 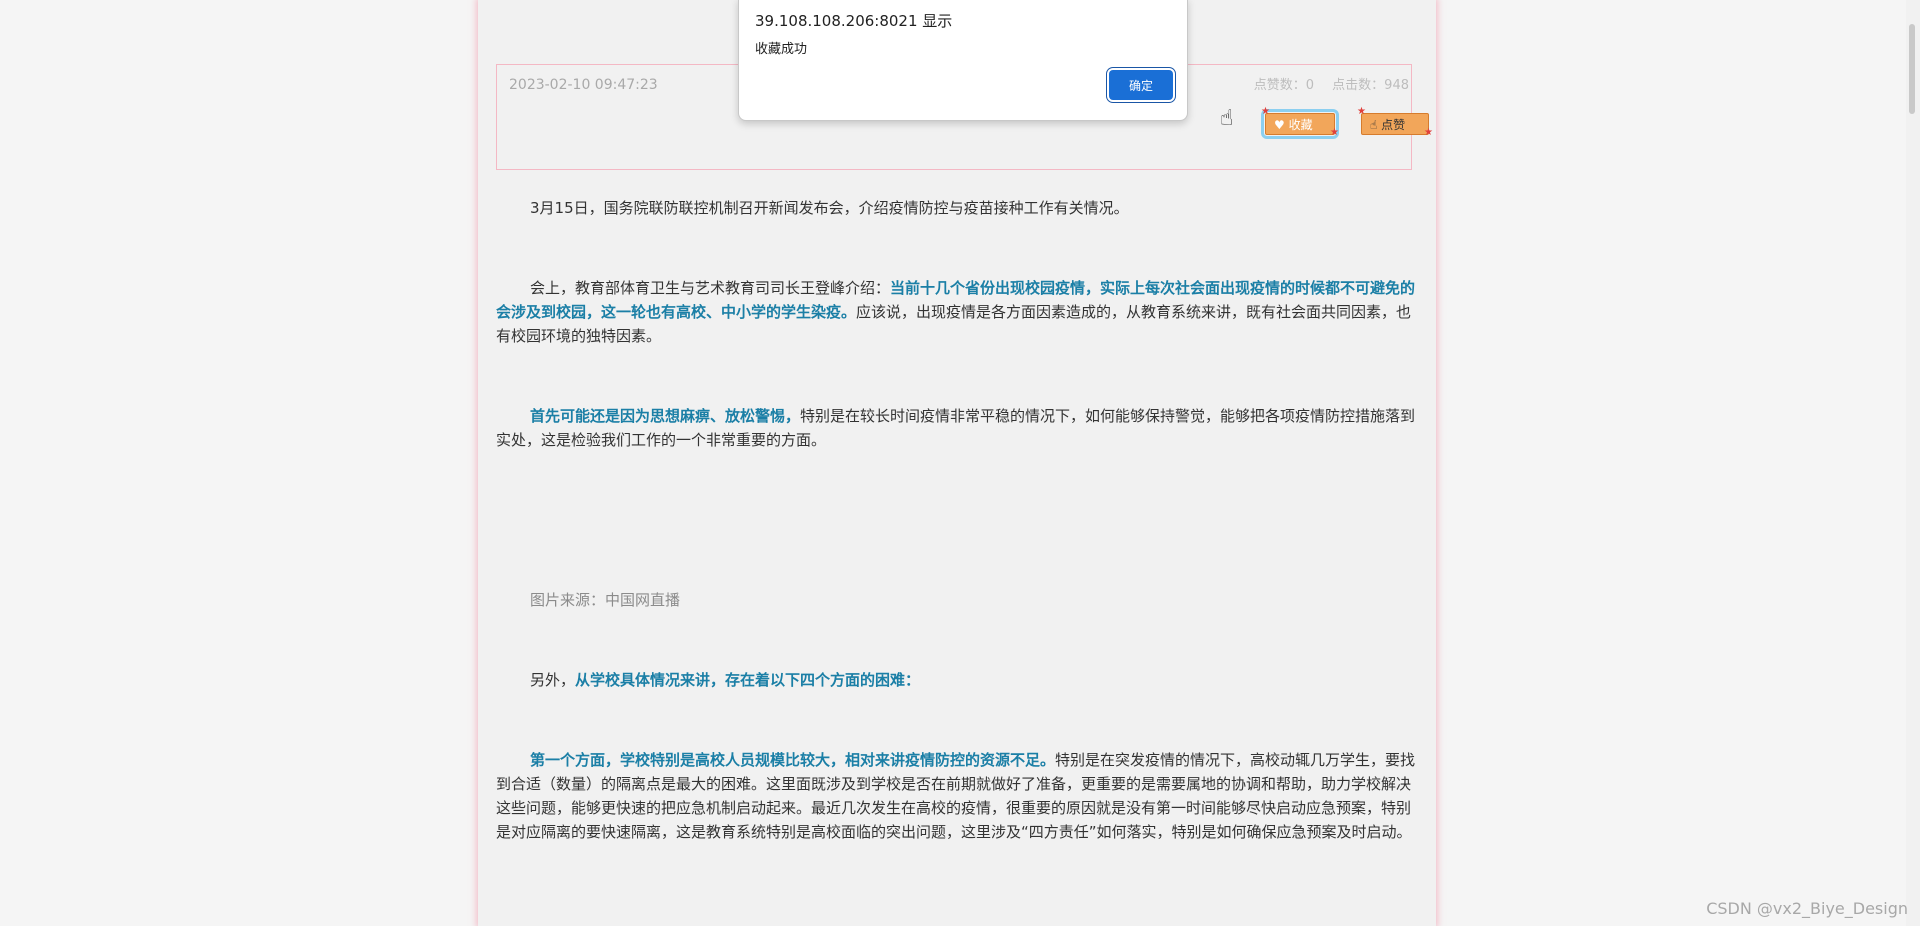 I want to click on scrollbar, so click(x=1913, y=463).